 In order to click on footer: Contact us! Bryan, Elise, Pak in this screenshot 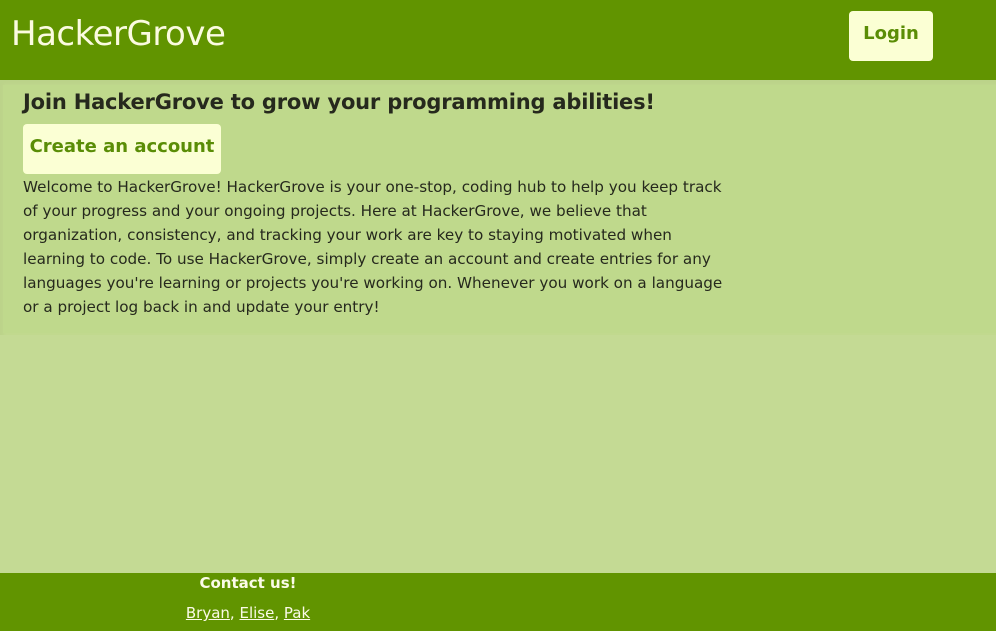, I will do `click(498, 602)`.